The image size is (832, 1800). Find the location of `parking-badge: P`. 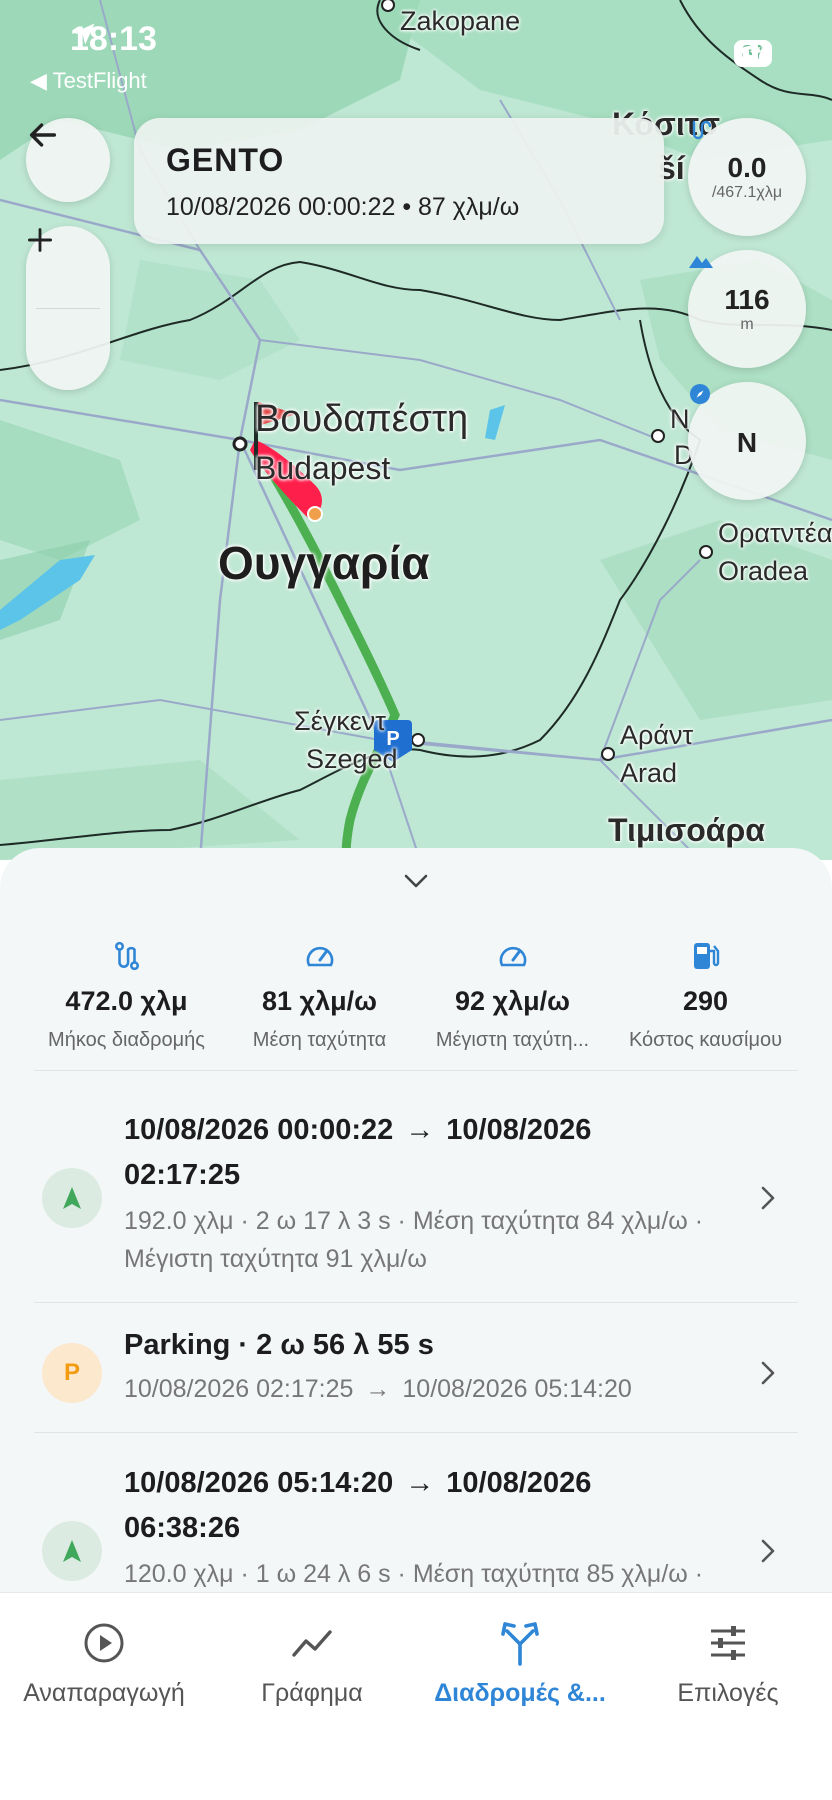

parking-badge: P is located at coordinates (72, 1373).